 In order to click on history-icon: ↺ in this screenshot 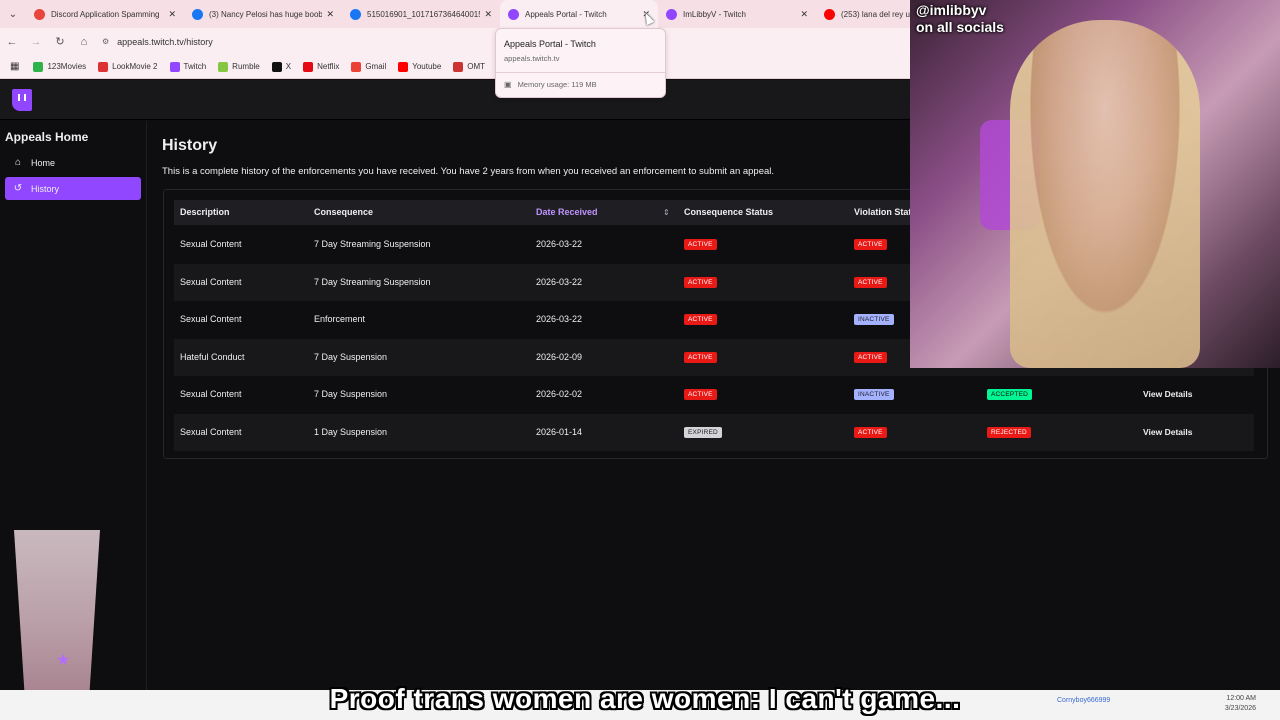, I will do `click(18, 188)`.